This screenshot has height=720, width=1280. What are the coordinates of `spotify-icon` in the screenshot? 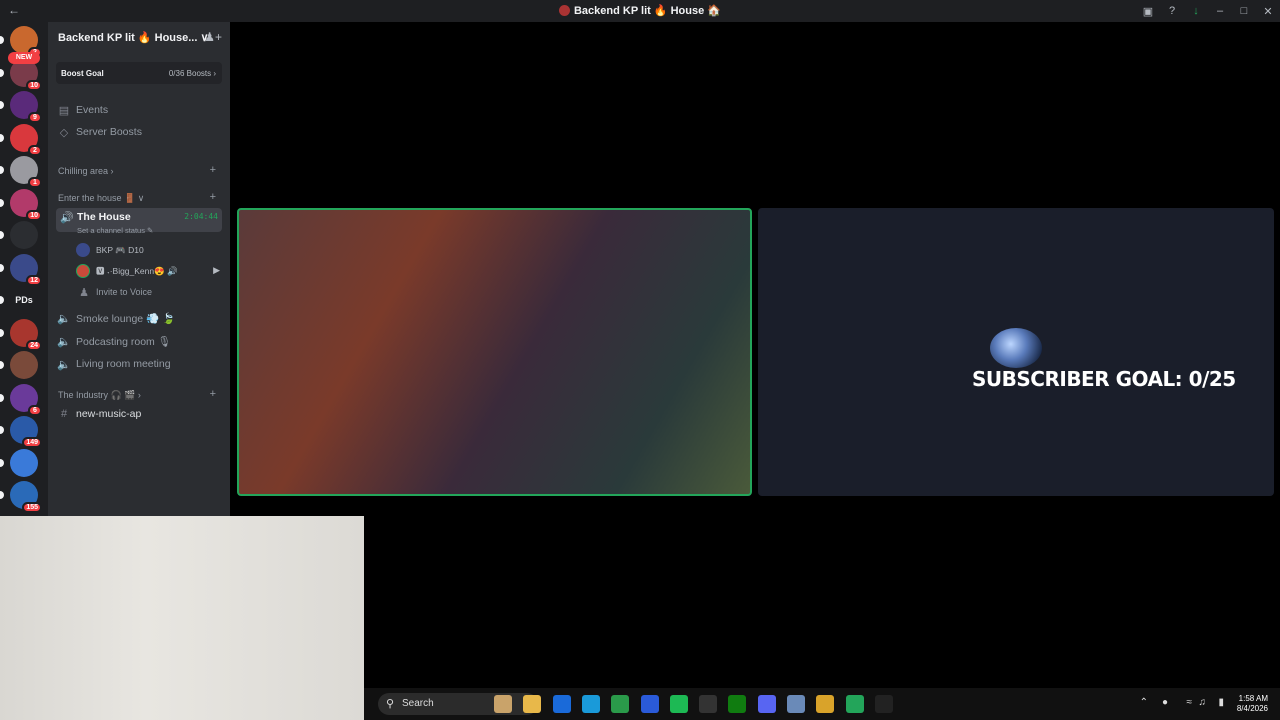 It's located at (678, 704).